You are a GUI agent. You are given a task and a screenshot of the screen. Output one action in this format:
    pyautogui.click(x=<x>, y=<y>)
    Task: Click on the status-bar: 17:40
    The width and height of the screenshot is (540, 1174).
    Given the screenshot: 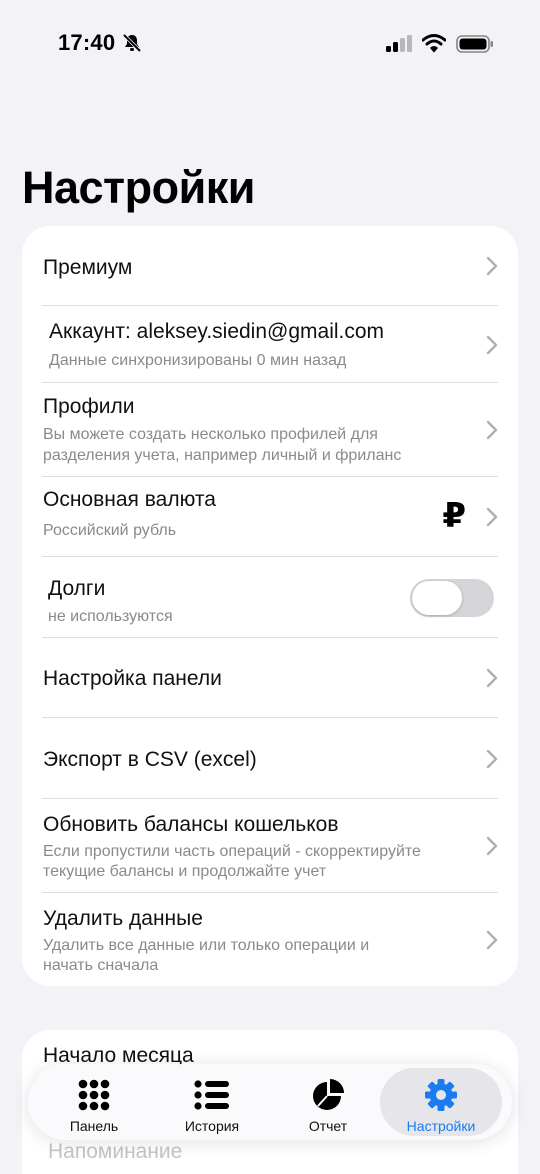 What is the action you would take?
    pyautogui.click(x=270, y=45)
    